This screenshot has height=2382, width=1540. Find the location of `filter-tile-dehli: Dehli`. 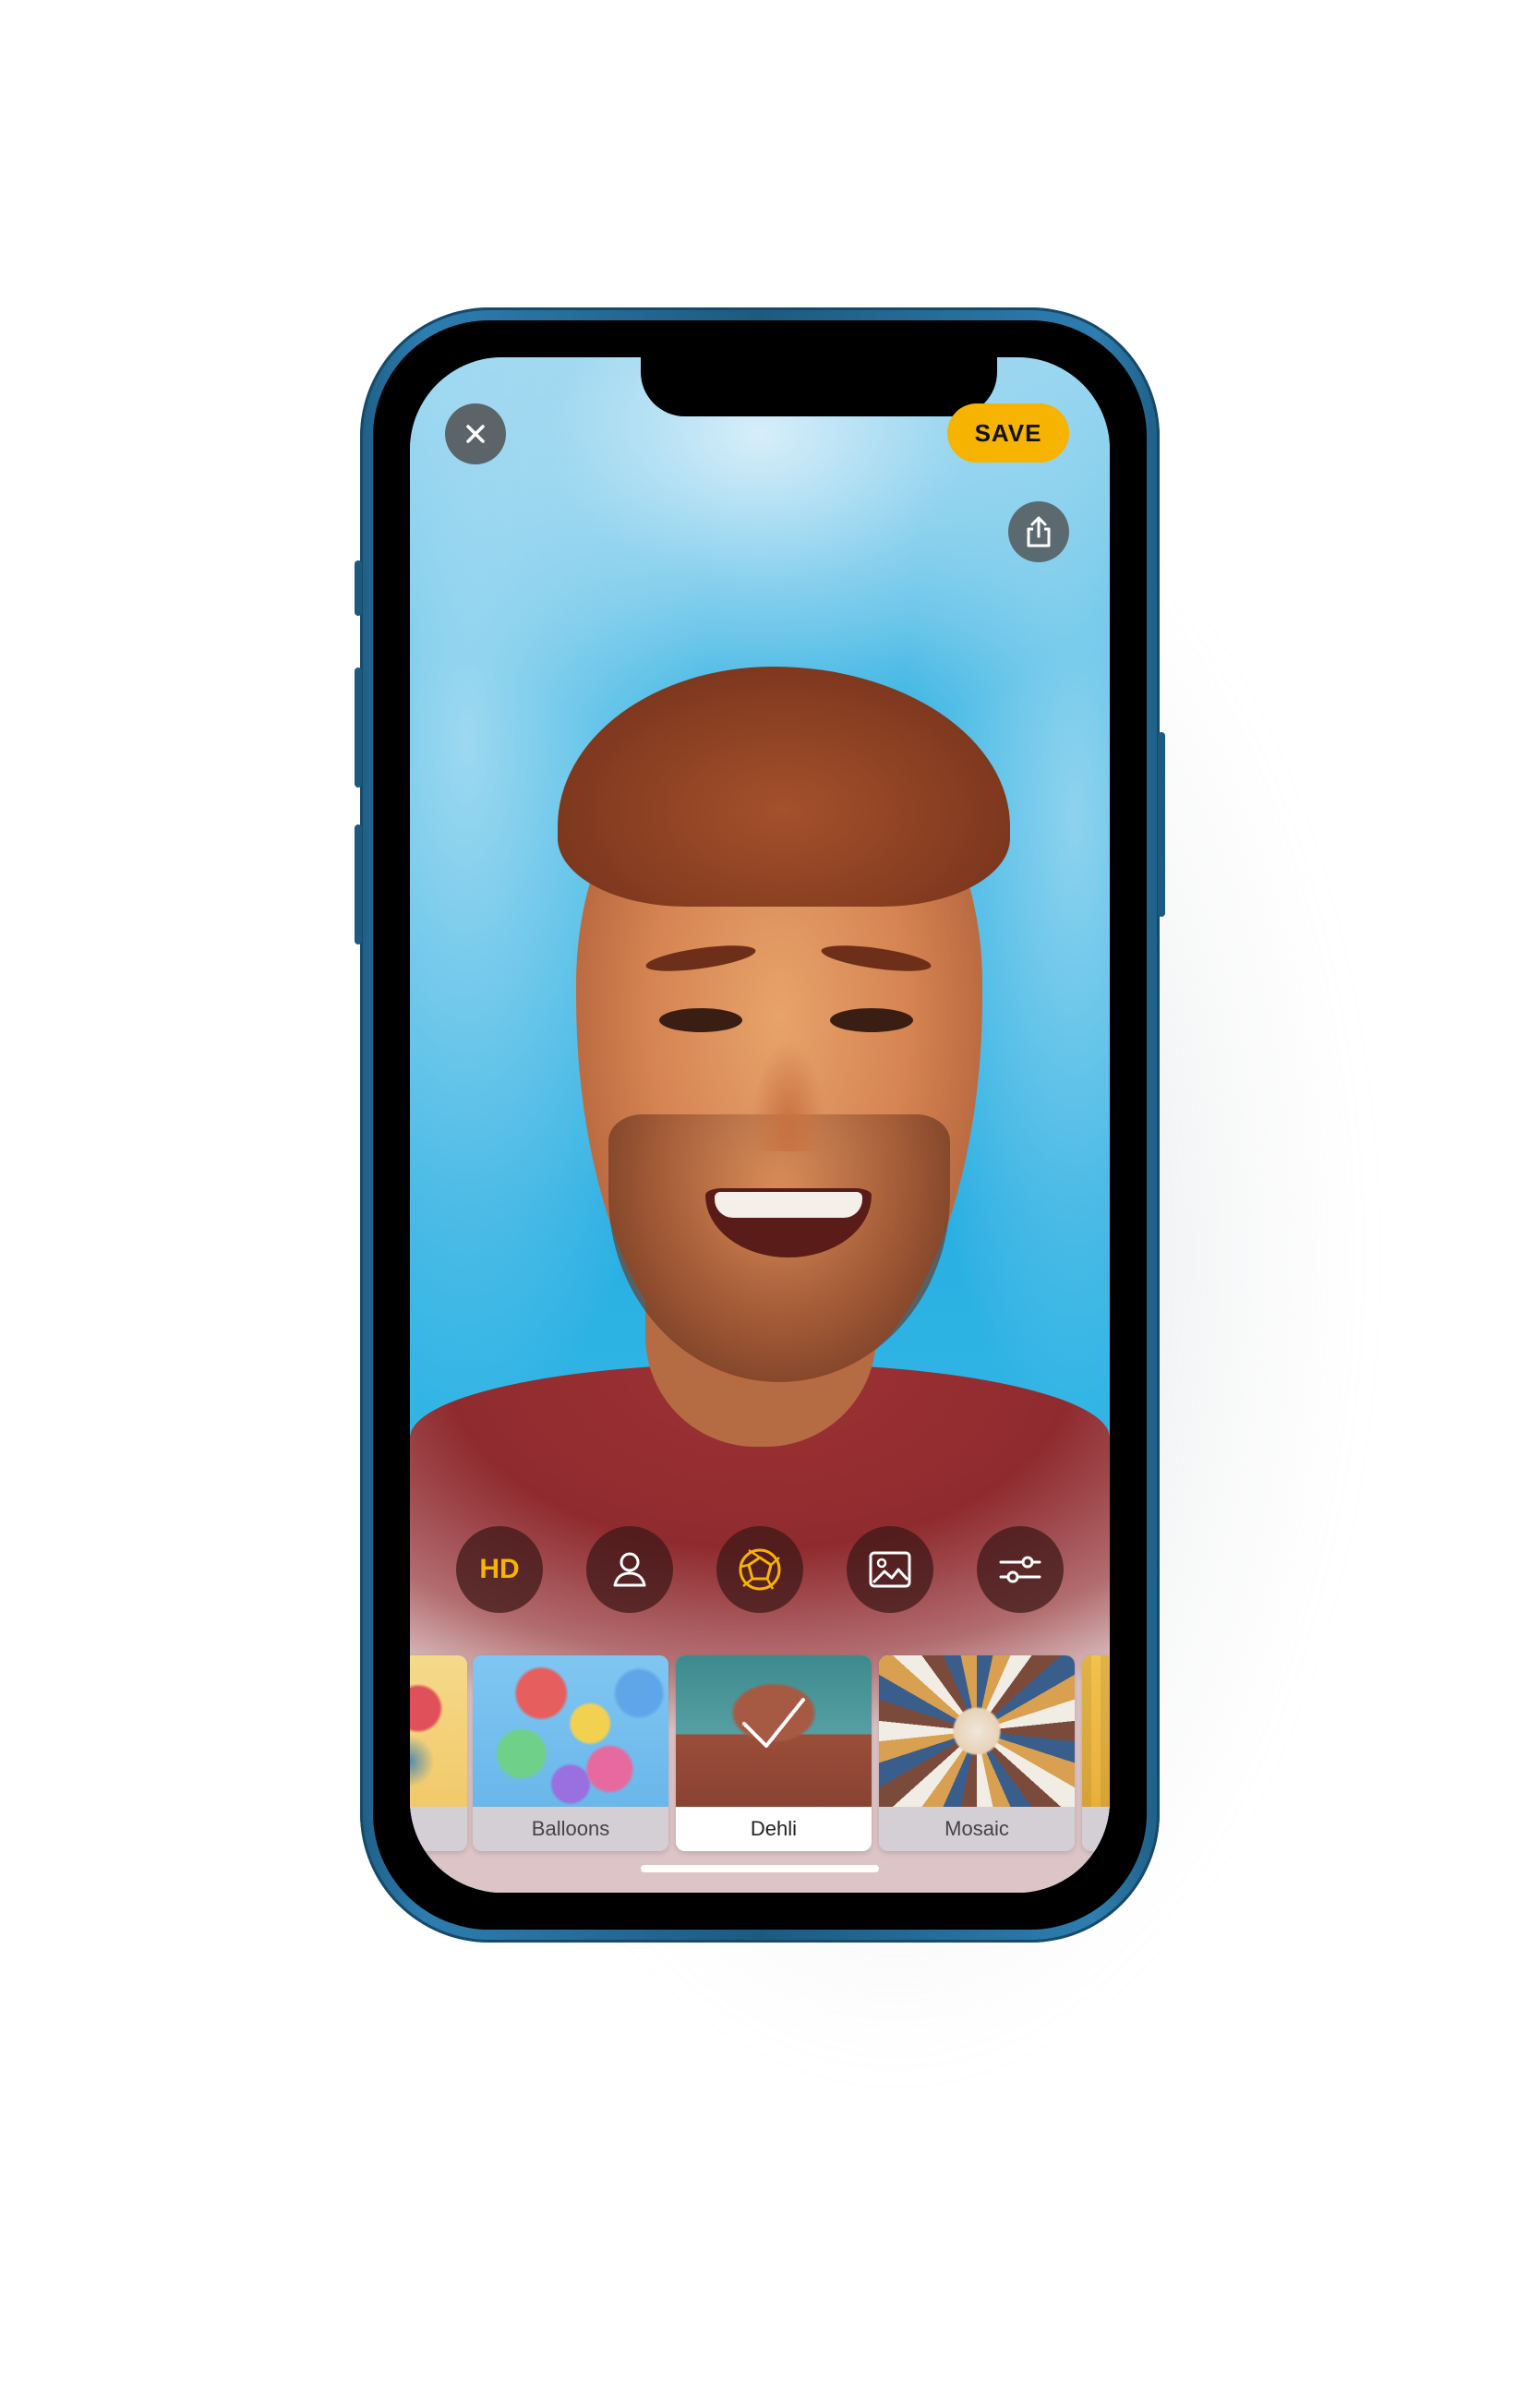

filter-tile-dehli: Dehli is located at coordinates (774, 1753).